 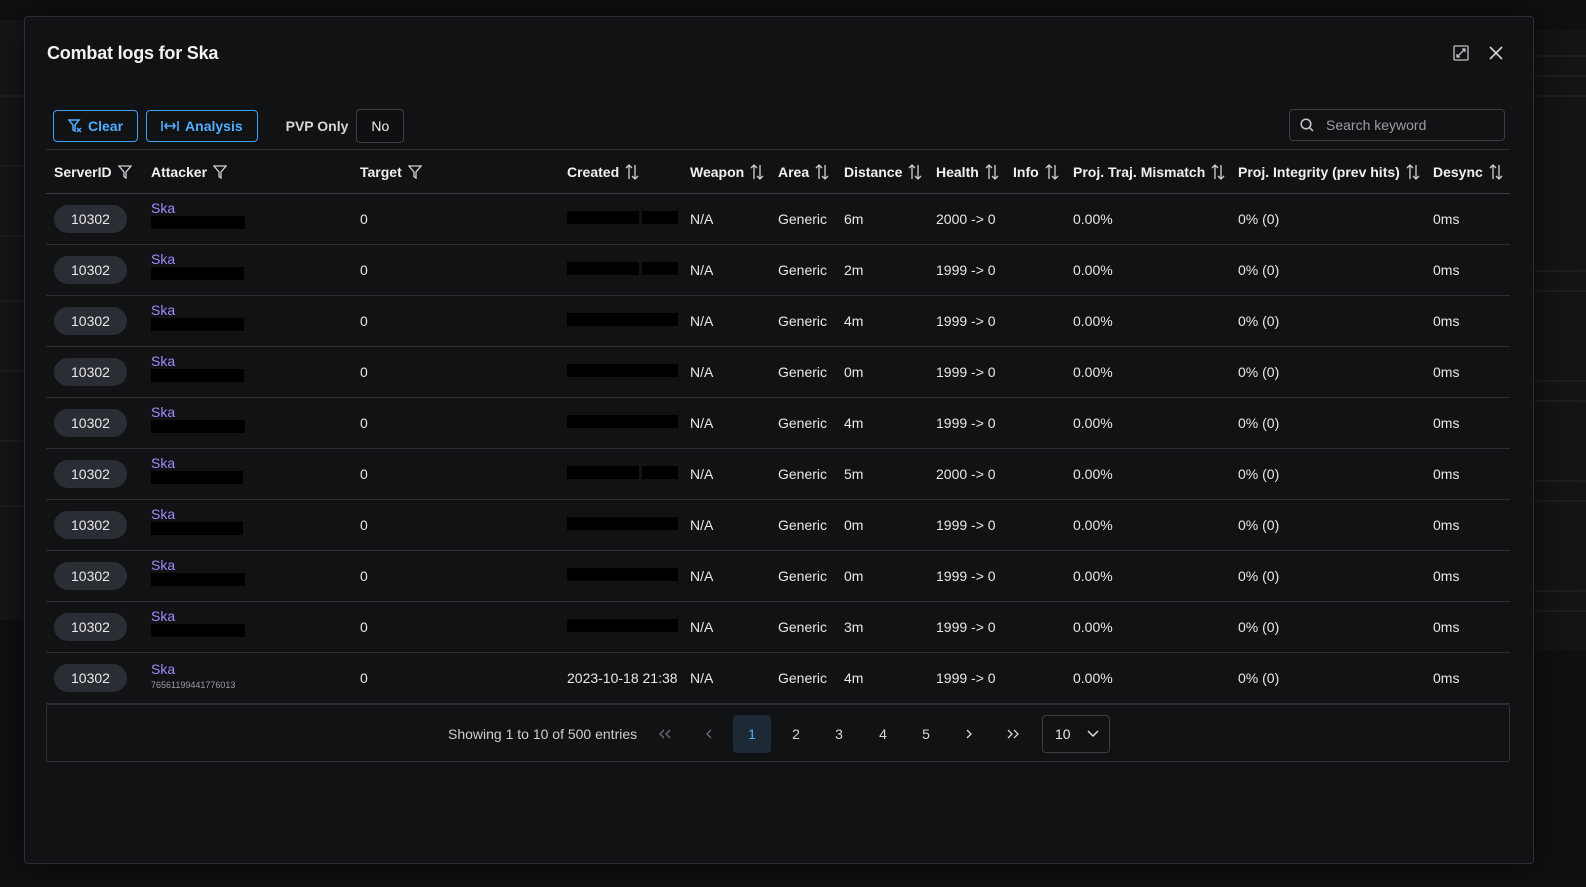 I want to click on search-input, so click(x=1411, y=125).